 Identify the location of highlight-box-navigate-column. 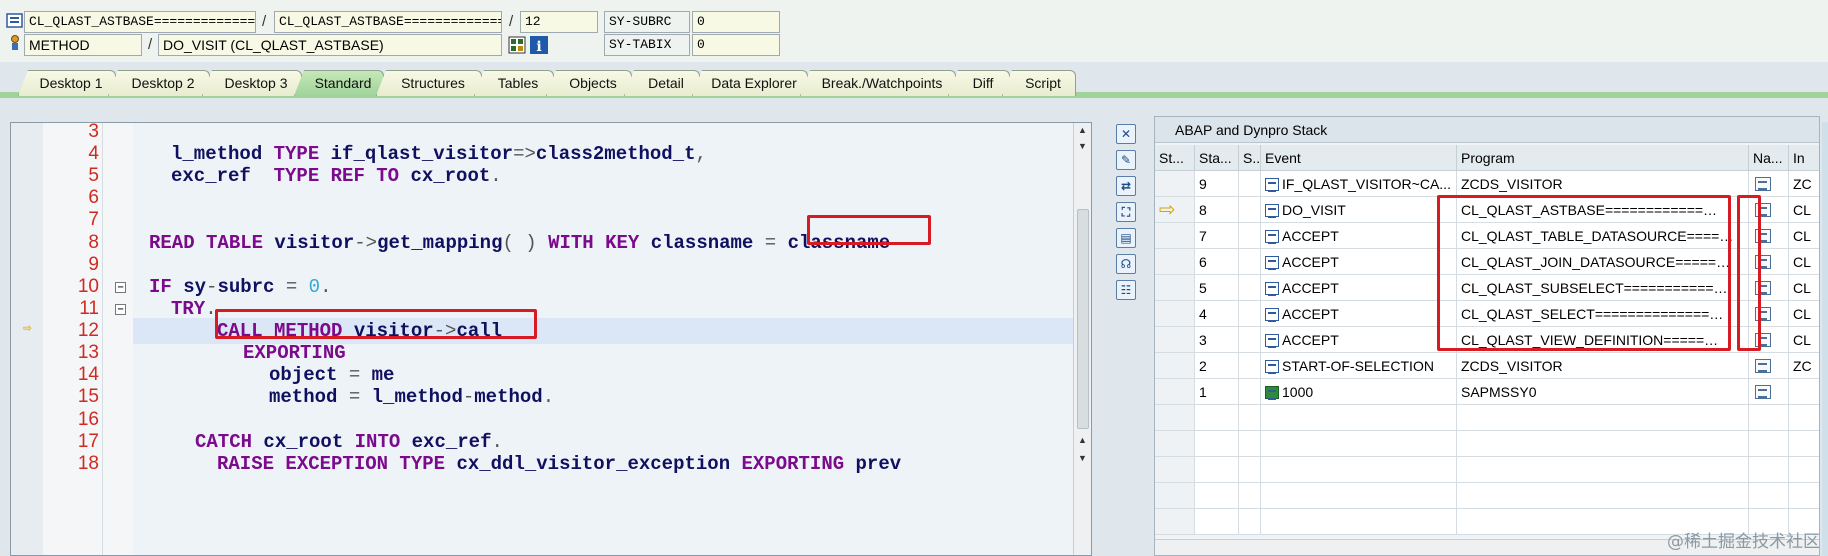
(1749, 273).